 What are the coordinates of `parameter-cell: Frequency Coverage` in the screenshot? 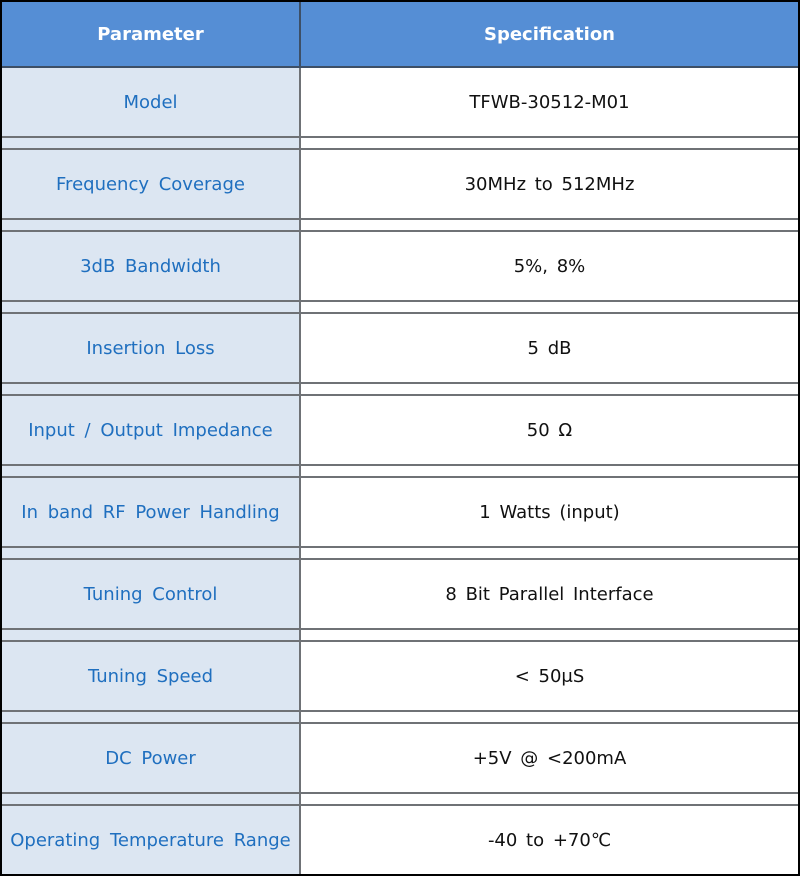 It's located at (151, 184).